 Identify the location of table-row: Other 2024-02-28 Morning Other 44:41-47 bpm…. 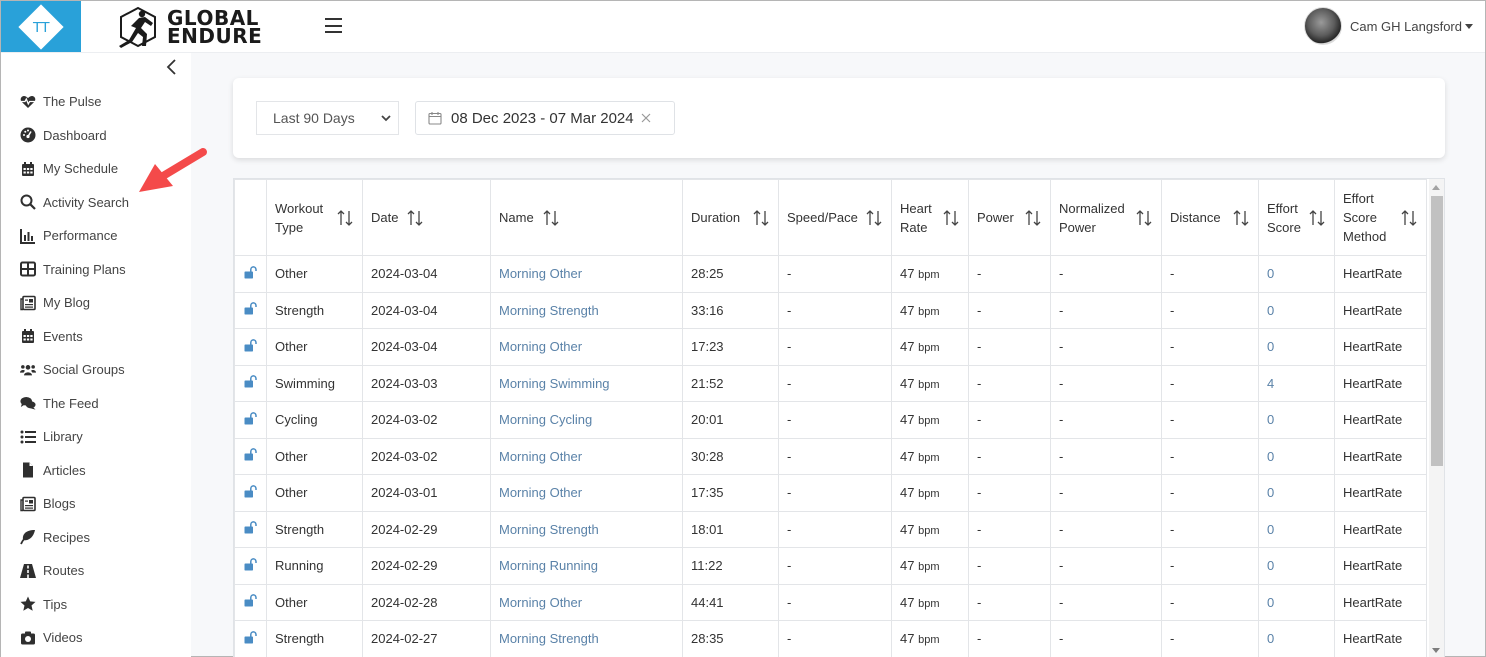
(830, 602).